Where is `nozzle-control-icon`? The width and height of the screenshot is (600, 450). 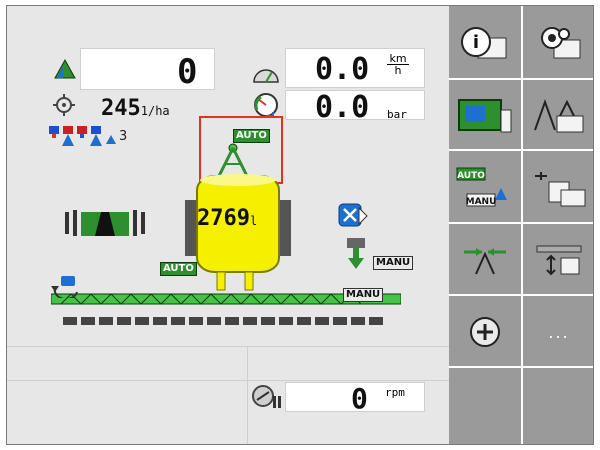 nozzle-control-icon is located at coordinates (353, 218).